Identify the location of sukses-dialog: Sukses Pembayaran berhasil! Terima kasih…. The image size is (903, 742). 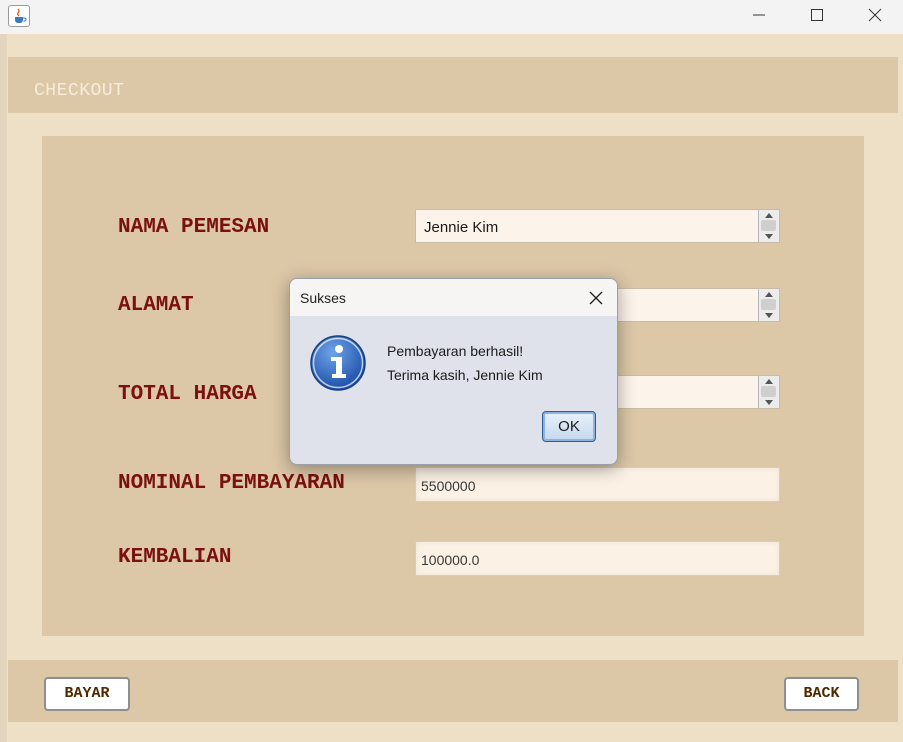
(453, 371).